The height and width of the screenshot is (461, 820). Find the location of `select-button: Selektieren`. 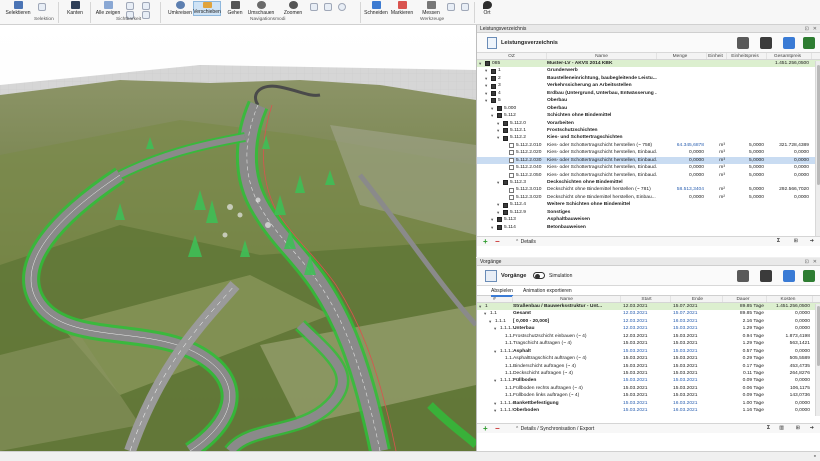

select-button: Selektieren is located at coordinates (18, 8).